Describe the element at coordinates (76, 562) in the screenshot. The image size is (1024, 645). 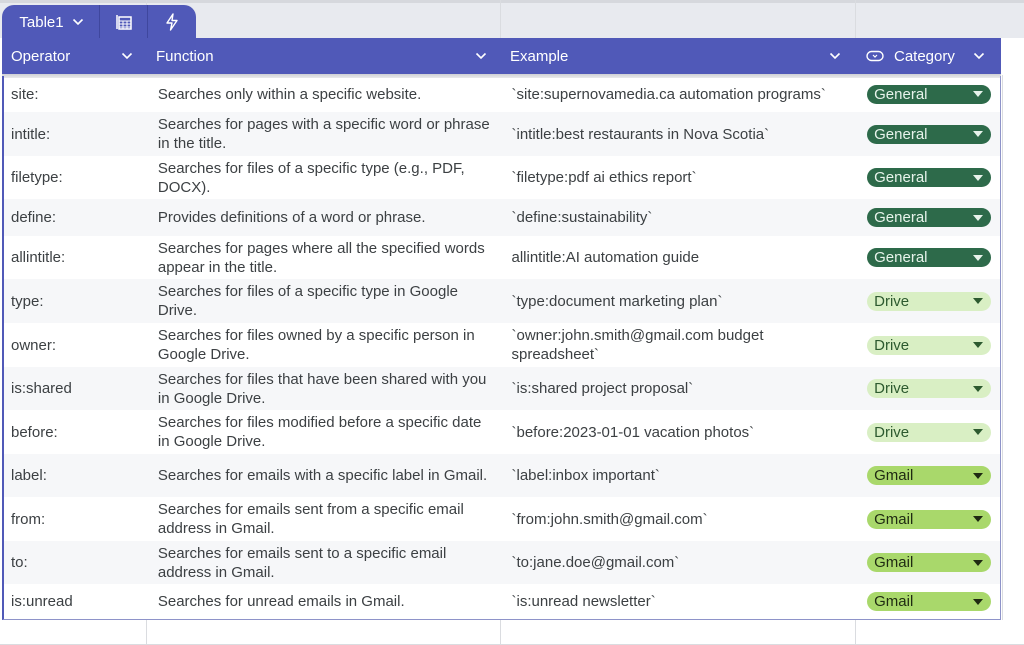
I see `operator-cell: to:` at that location.